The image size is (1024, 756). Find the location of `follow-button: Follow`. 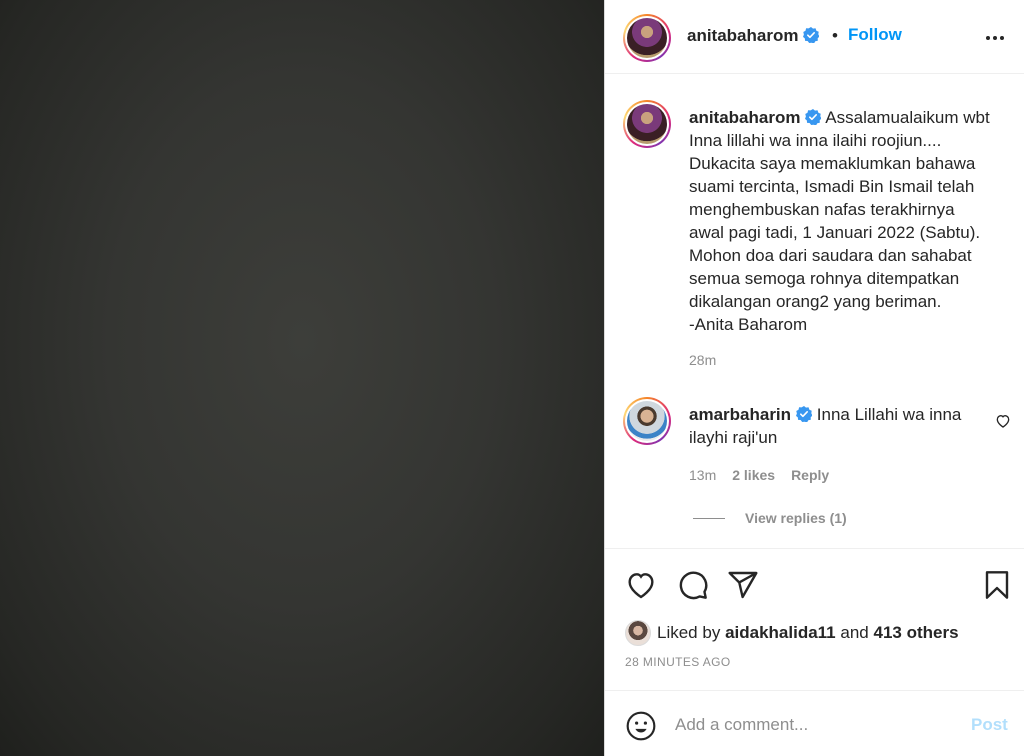

follow-button: Follow is located at coordinates (875, 35).